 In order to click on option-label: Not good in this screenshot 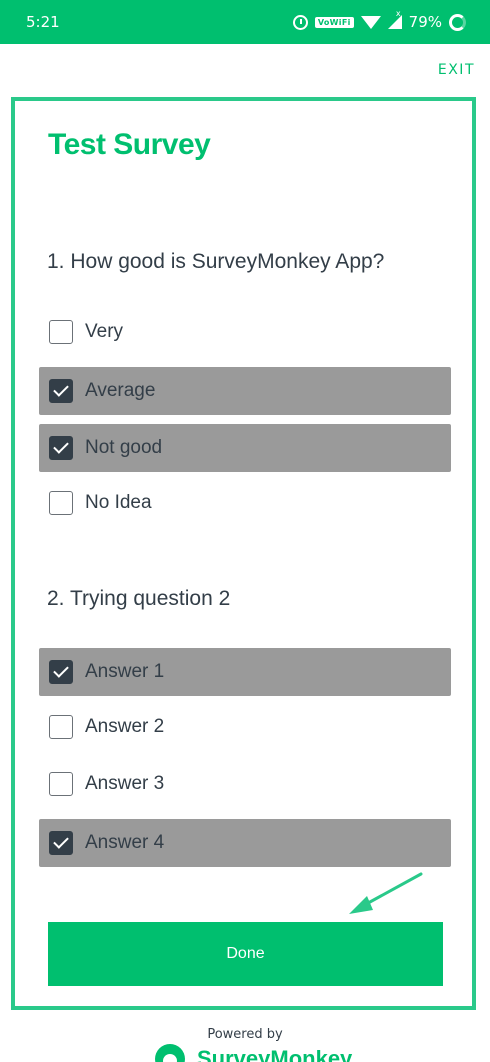, I will do `click(124, 447)`.